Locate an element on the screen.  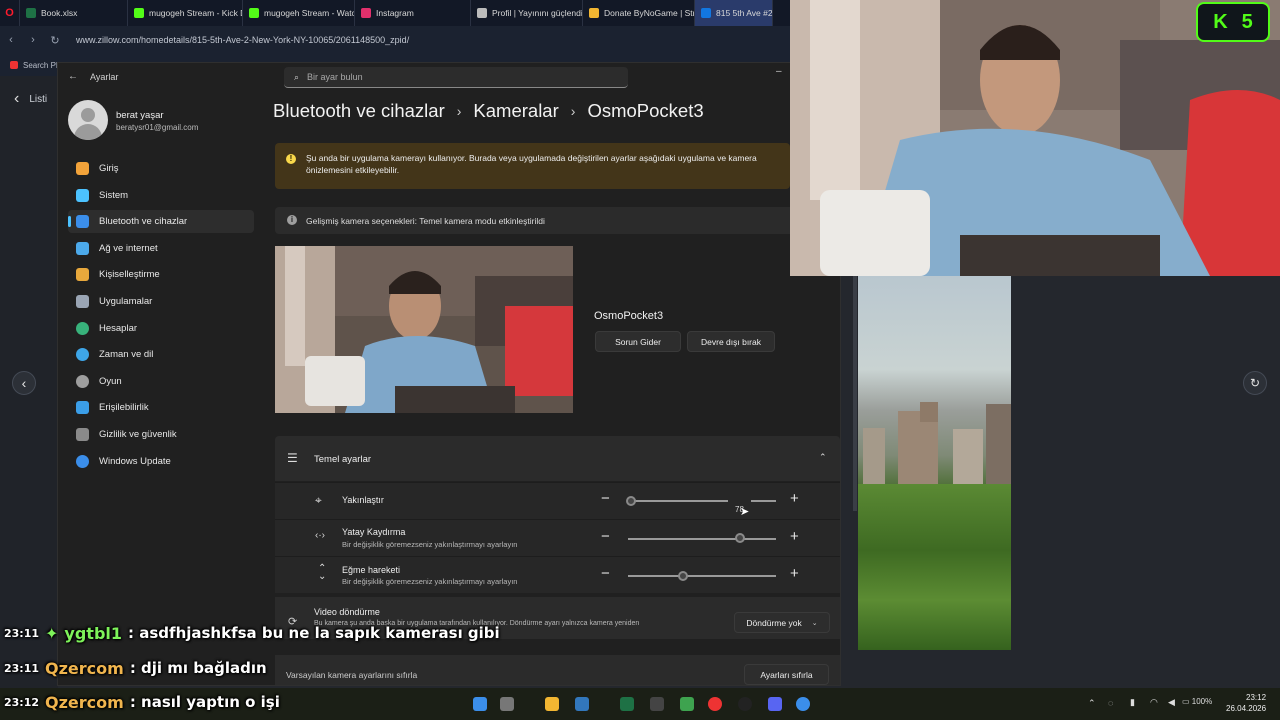
update-icon is located at coordinates (82, 461).